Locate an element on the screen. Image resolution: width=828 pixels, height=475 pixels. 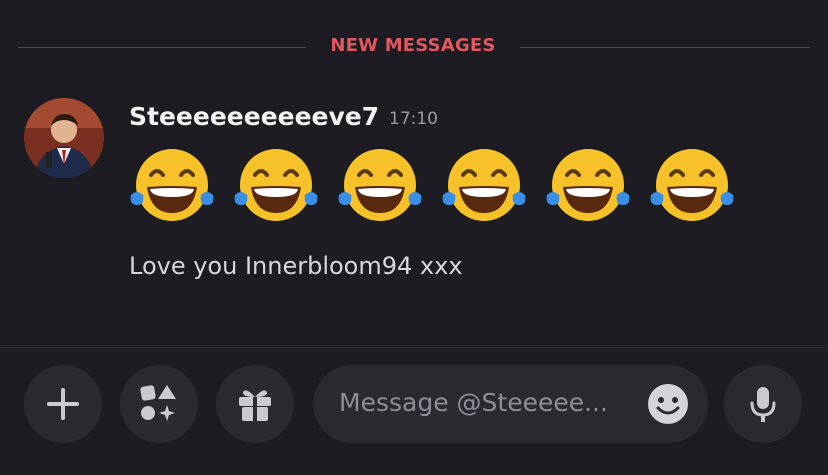
avatar is located at coordinates (64, 138).